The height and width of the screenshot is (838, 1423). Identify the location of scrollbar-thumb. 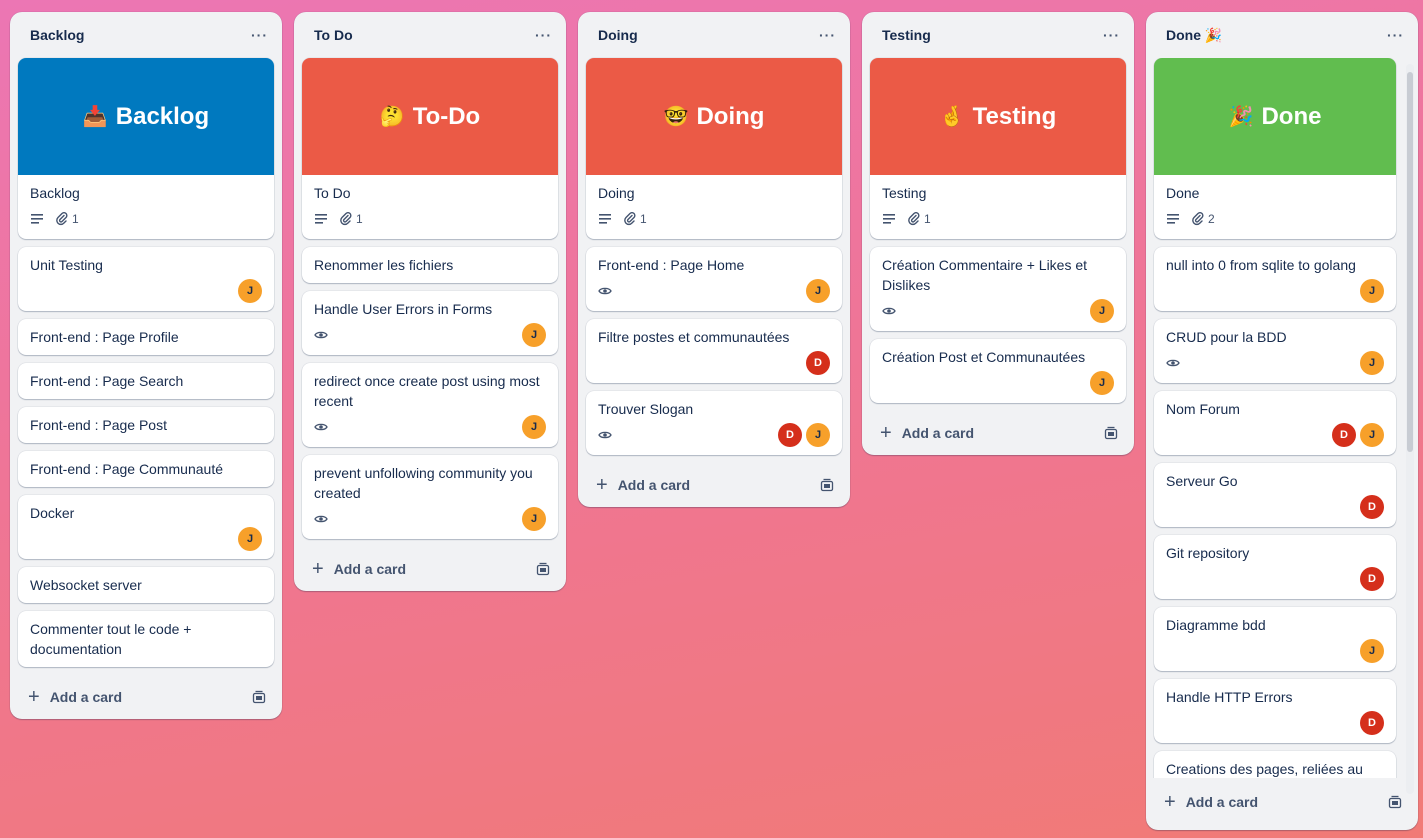
(1410, 262).